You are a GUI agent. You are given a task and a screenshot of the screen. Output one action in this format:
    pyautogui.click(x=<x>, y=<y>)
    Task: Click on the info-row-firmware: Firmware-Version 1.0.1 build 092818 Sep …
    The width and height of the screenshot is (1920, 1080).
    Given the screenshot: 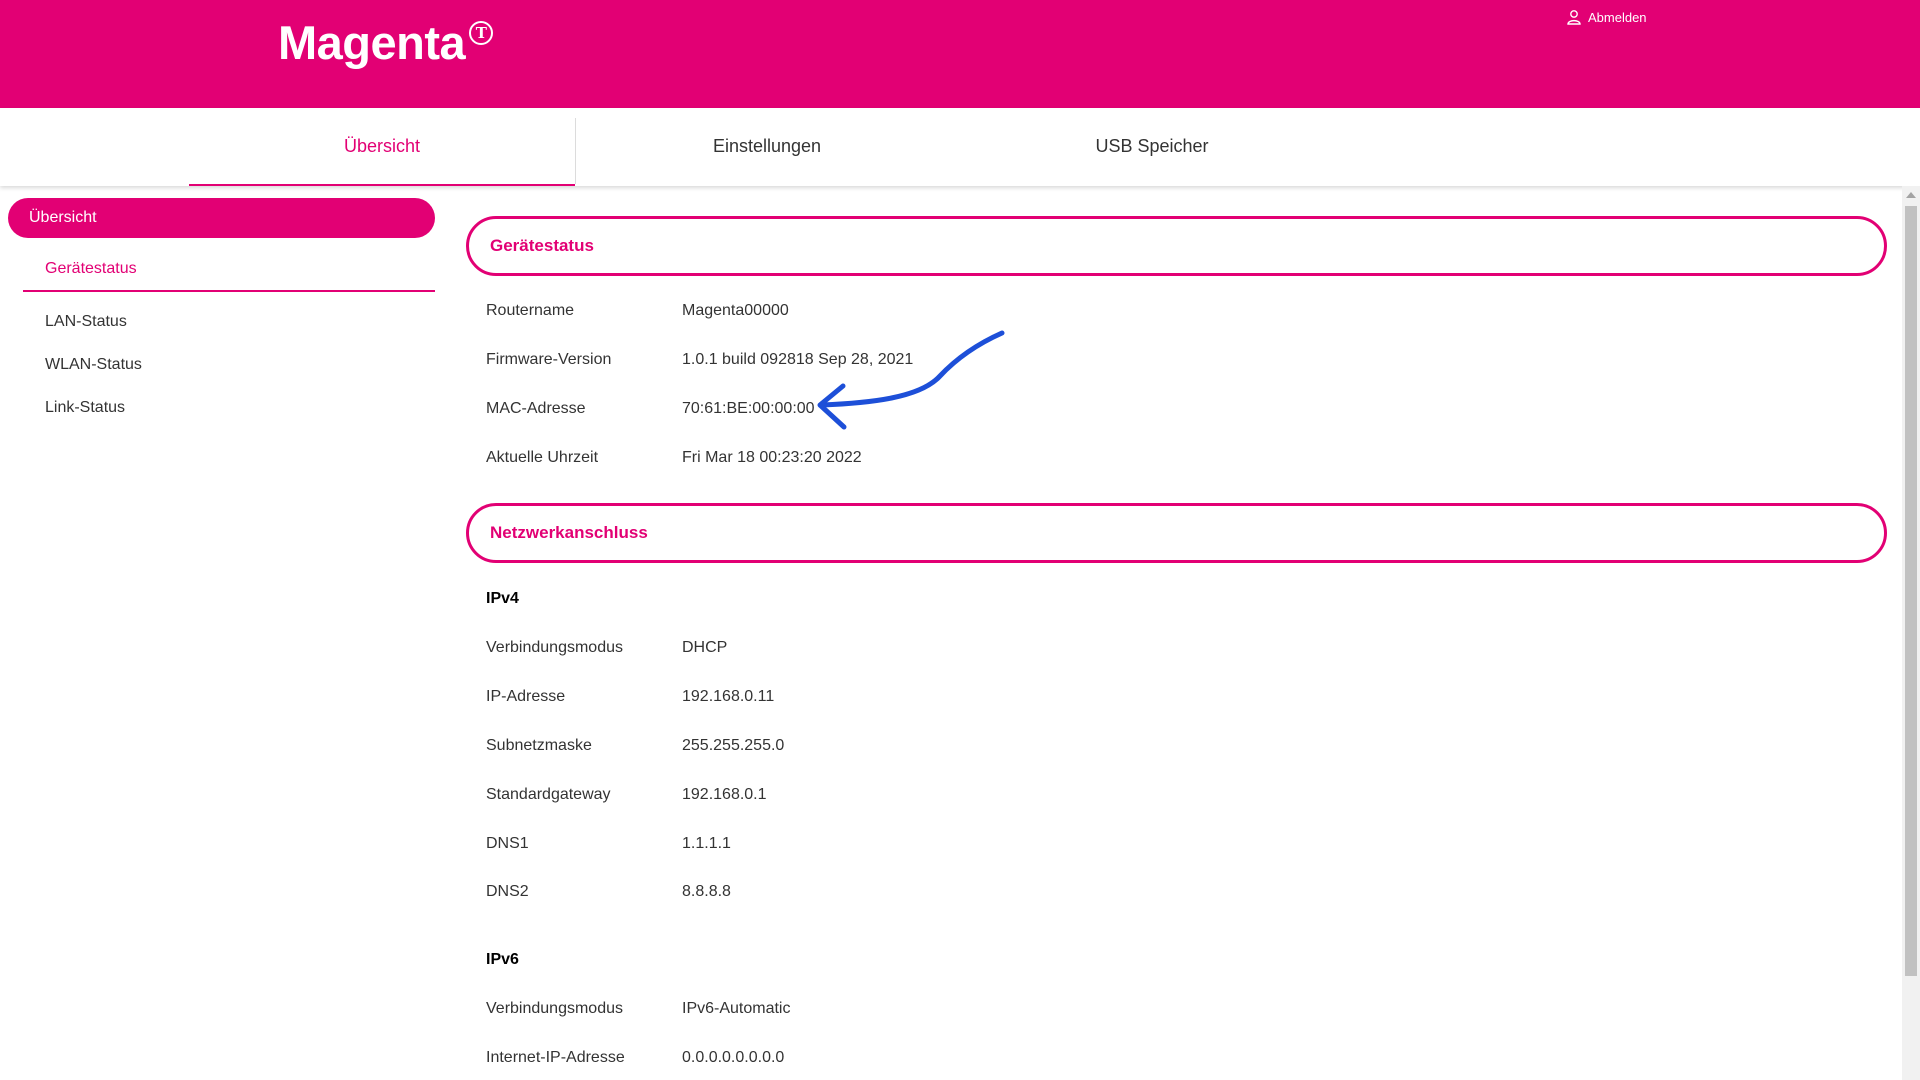 What is the action you would take?
    pyautogui.click(x=699, y=360)
    